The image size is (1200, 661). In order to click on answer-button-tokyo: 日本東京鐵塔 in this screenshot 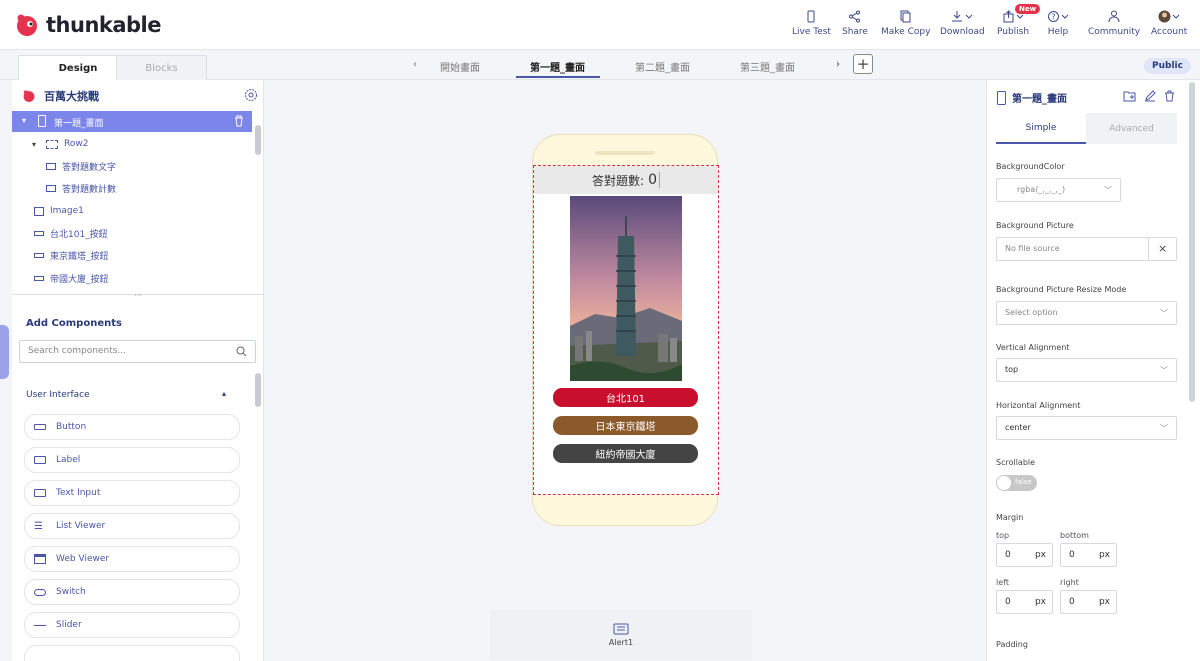, I will do `click(625, 425)`.